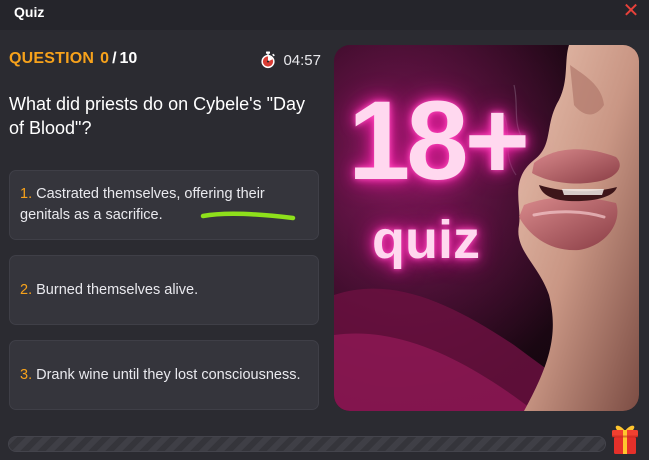  I want to click on answer-2-content: 2. Burned themselves alive., so click(109, 290).